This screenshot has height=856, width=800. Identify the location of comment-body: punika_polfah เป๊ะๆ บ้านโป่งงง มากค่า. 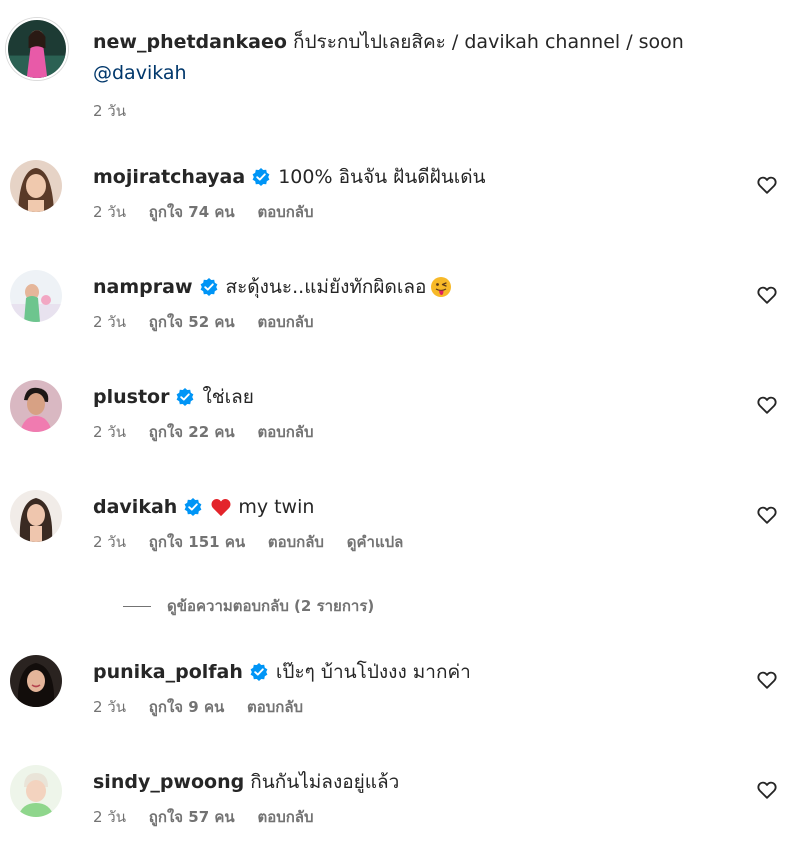
(282, 672).